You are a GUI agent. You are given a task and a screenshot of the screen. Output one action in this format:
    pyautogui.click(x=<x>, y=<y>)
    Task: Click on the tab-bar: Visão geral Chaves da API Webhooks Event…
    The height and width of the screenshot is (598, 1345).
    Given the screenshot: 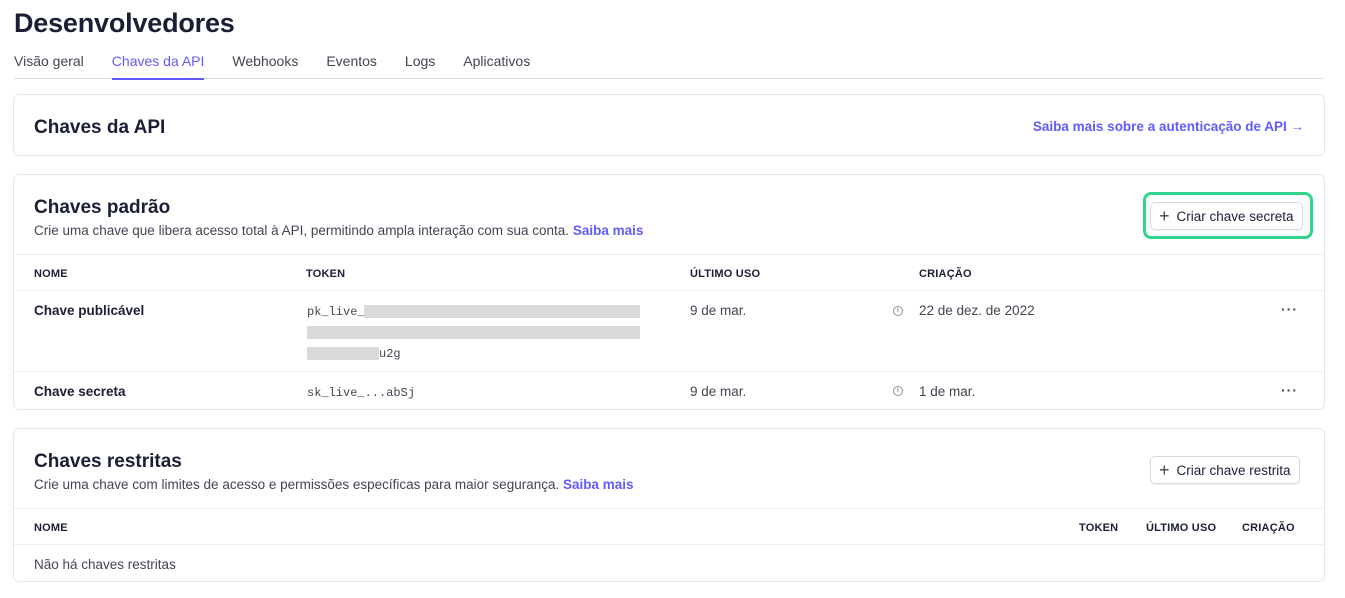 What is the action you would take?
    pyautogui.click(x=669, y=66)
    